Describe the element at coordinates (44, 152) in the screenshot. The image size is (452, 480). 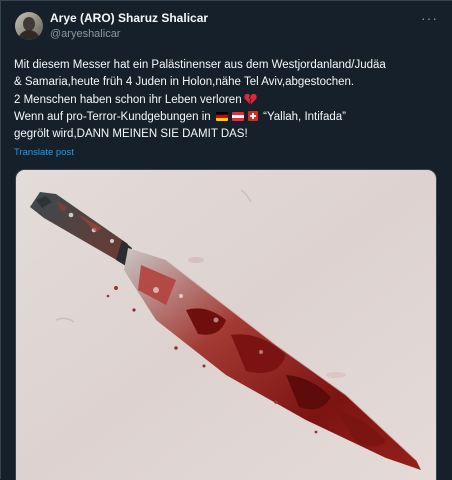
I see `translate-post-link: Translate post` at that location.